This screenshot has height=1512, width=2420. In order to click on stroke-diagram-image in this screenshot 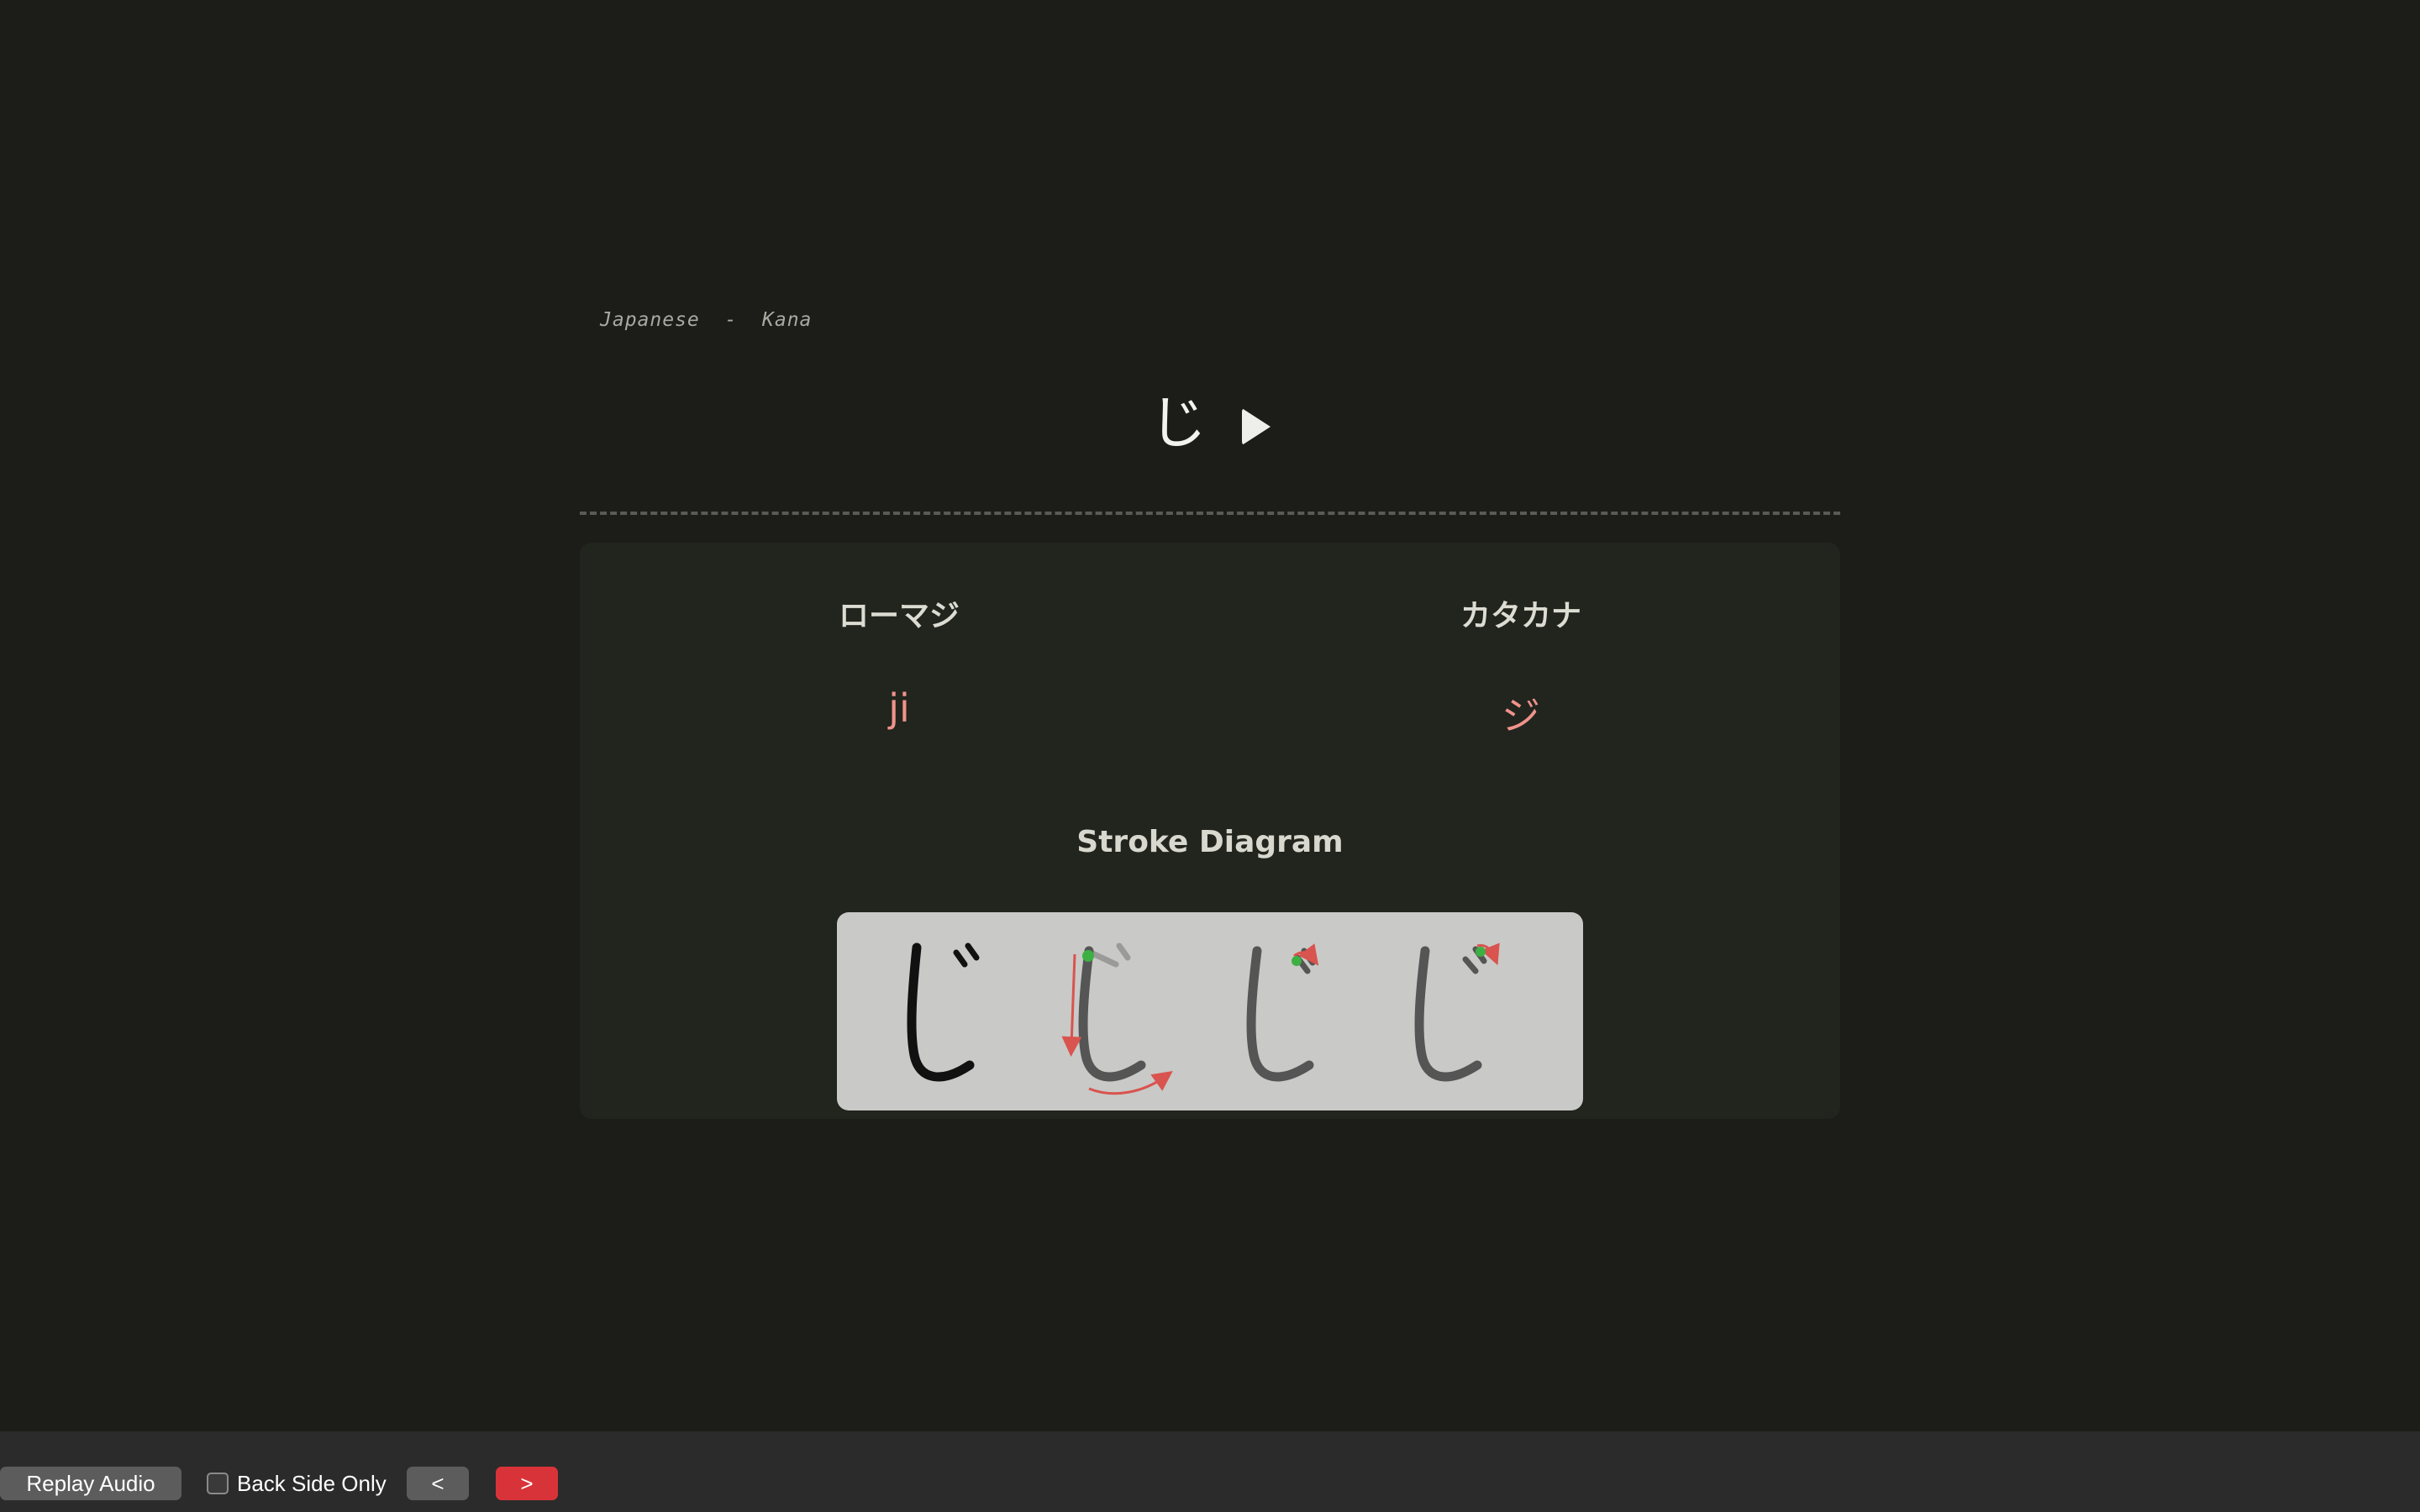, I will do `click(1203, 1018)`.